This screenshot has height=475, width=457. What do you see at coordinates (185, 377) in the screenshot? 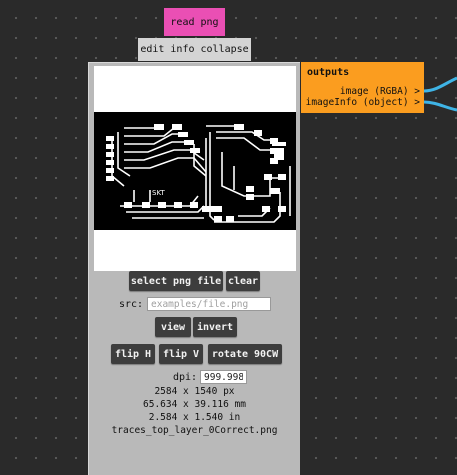
I see `dpi-label: dpi:` at bounding box center [185, 377].